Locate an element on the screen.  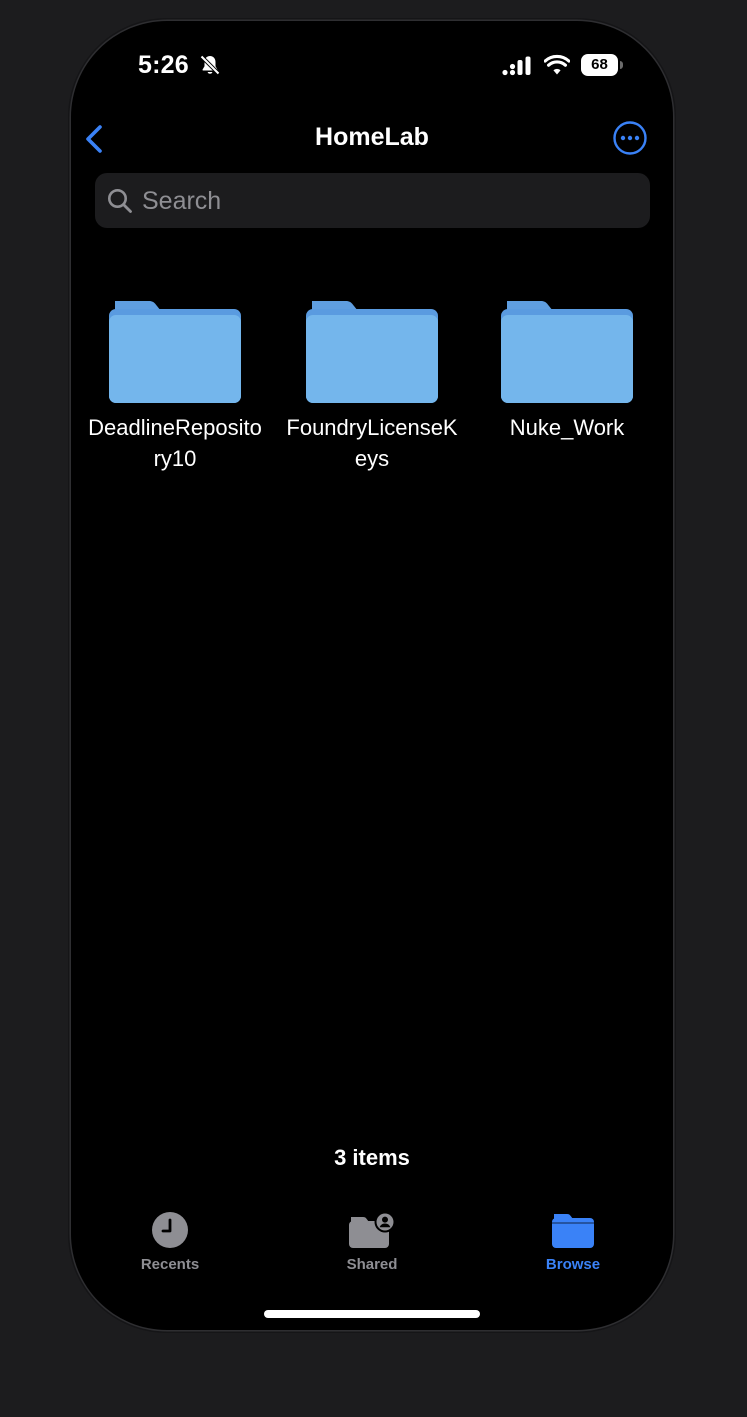
folder-item-deadlinerepository10: DeadlineRepository10 is located at coordinates (175, 386).